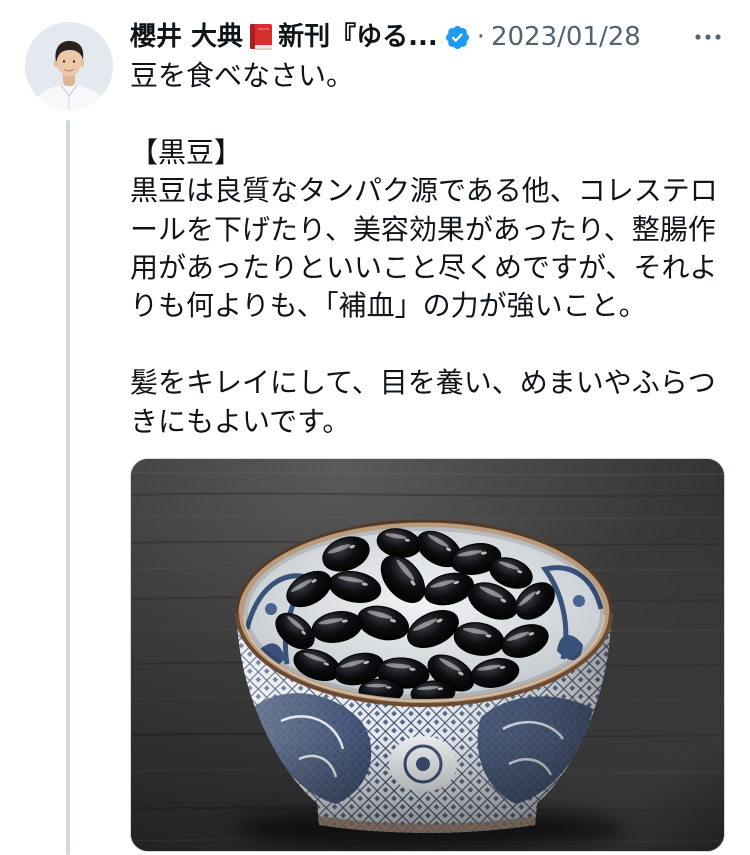 The image size is (750, 855). I want to click on thread-line, so click(68, 487).